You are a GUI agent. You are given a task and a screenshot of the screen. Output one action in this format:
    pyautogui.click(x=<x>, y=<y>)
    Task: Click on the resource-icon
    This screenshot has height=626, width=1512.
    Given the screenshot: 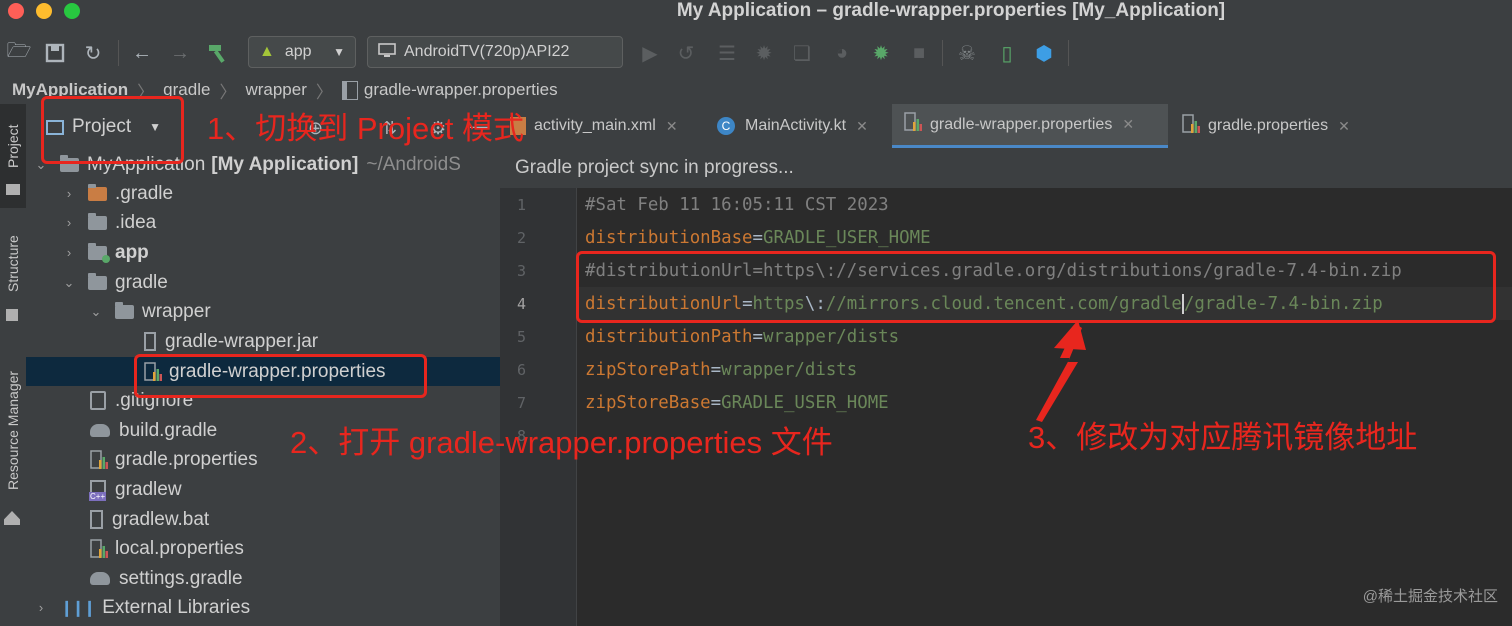 What is the action you would take?
    pyautogui.click(x=12, y=518)
    